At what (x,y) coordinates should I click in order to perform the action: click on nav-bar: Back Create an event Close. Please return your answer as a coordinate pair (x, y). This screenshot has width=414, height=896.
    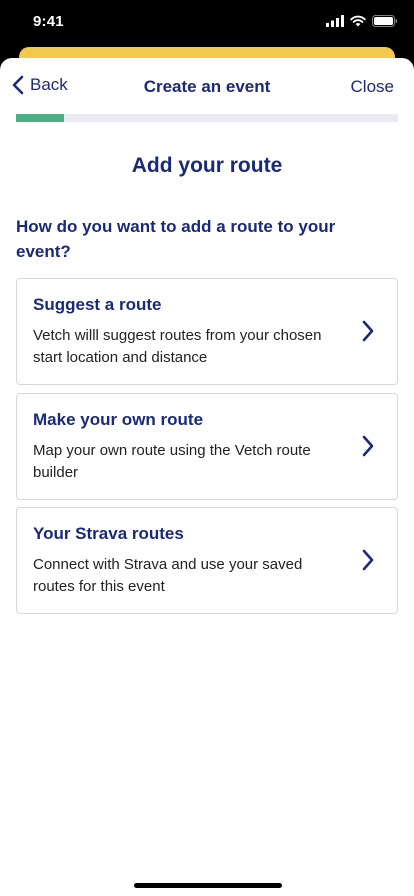
    Looking at the image, I should click on (207, 86).